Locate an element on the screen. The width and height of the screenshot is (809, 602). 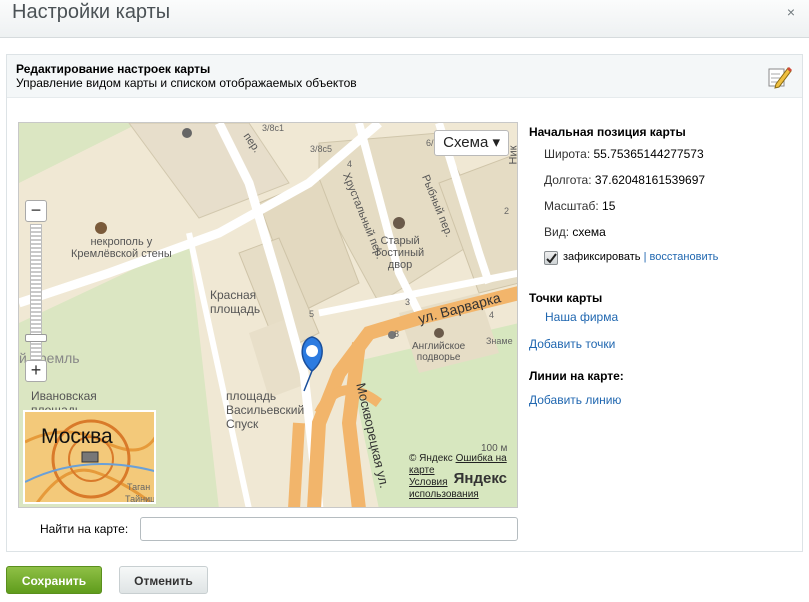
longitude-value: 37.62048161539697 is located at coordinates (650, 180).